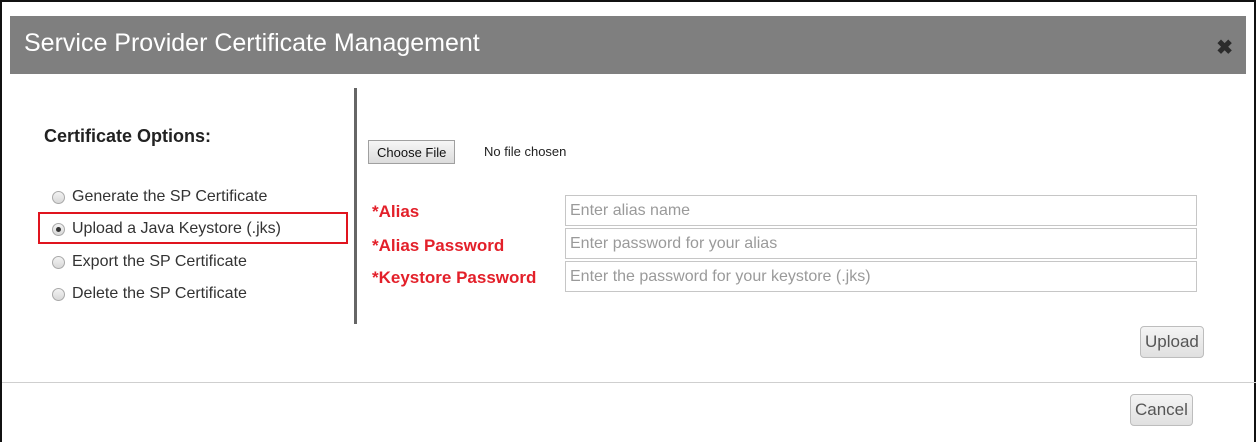  I want to click on certificate-options-heading: Certificate Options:, so click(128, 136).